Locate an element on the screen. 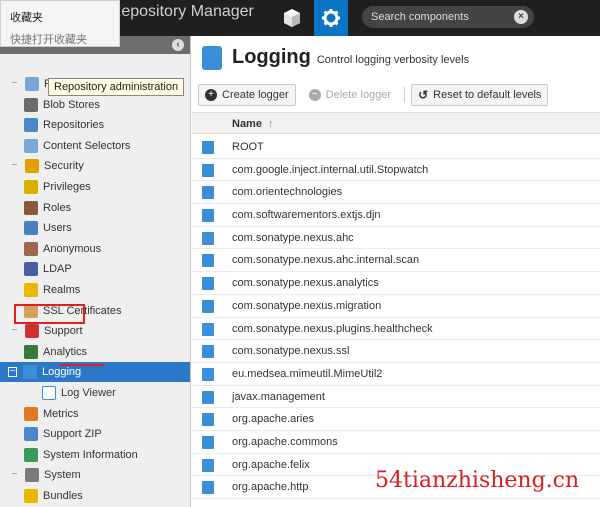  sidebar-item-anonymous: Anonymous is located at coordinates (95, 249).